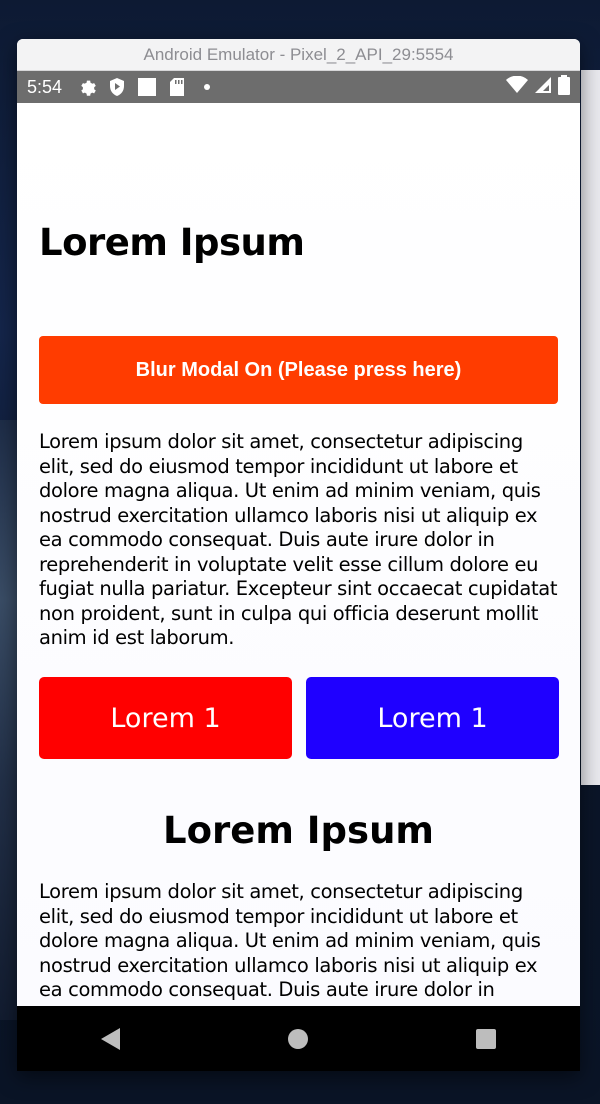 The width and height of the screenshot is (600, 1104). I want to click on dot-icon, so click(207, 87).